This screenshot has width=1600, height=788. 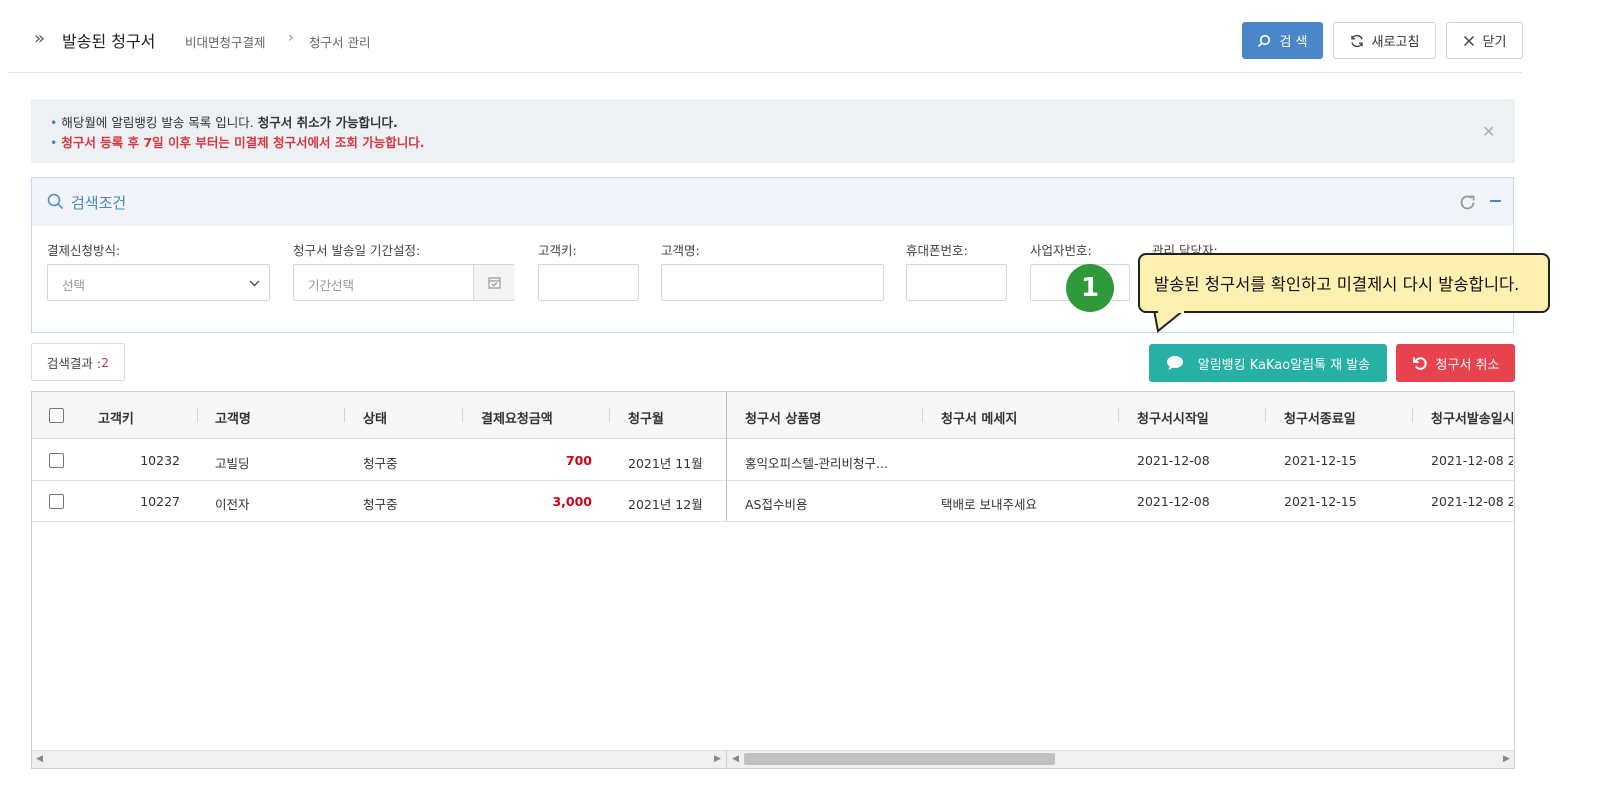 I want to click on tooltip-bubble: 발송된 청구서를 확인하고 미결제시 다시 발송합니다., so click(x=1344, y=283).